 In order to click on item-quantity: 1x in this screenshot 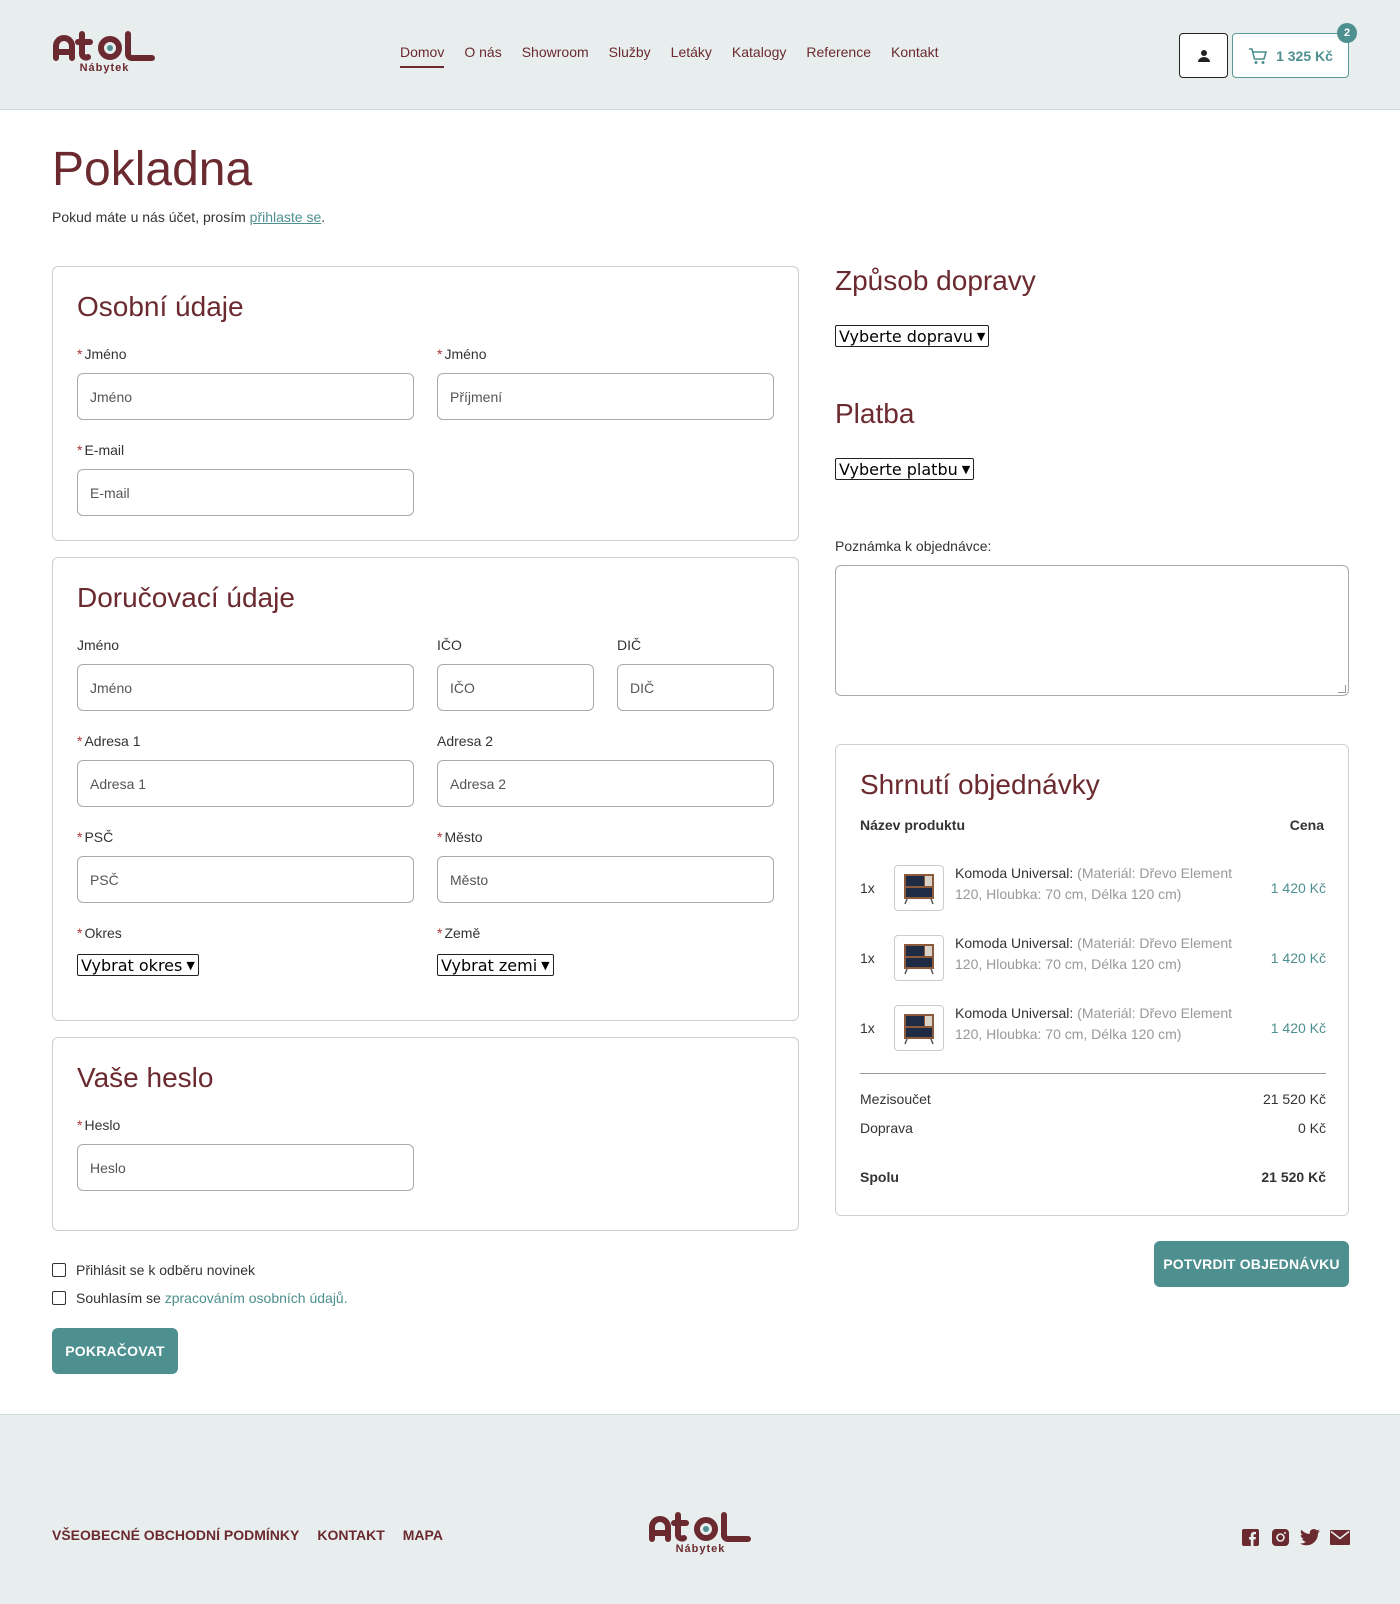, I will do `click(867, 888)`.